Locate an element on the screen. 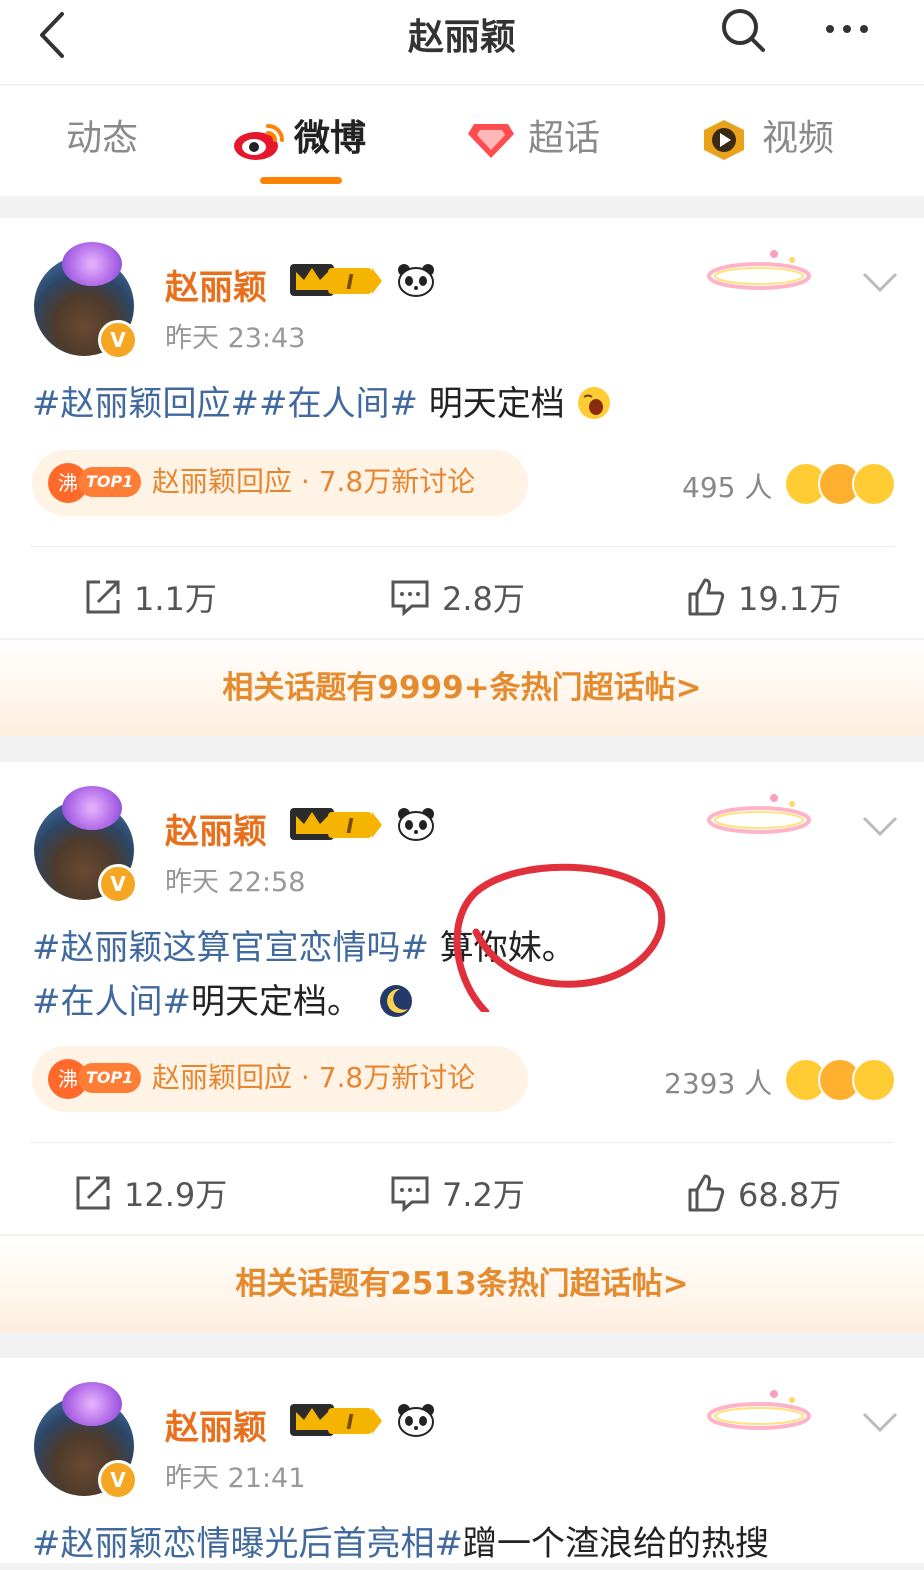 The image size is (924, 1570). tab-video: 视频 is located at coordinates (767, 139).